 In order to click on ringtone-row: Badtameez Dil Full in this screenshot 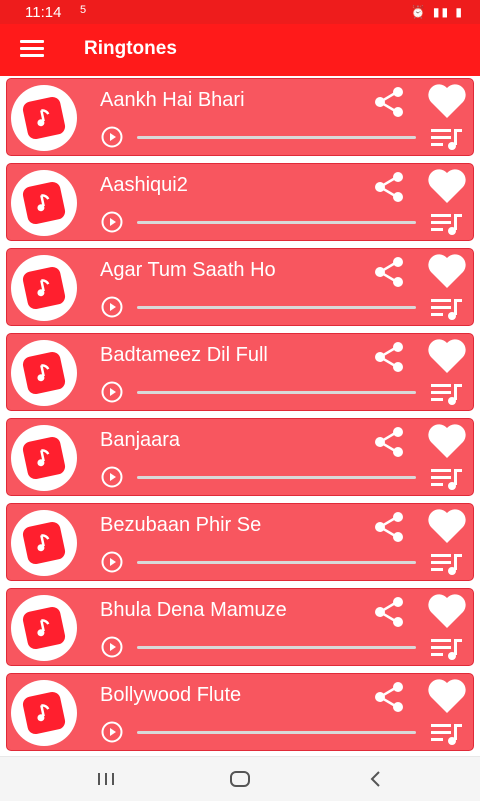, I will do `click(240, 372)`.